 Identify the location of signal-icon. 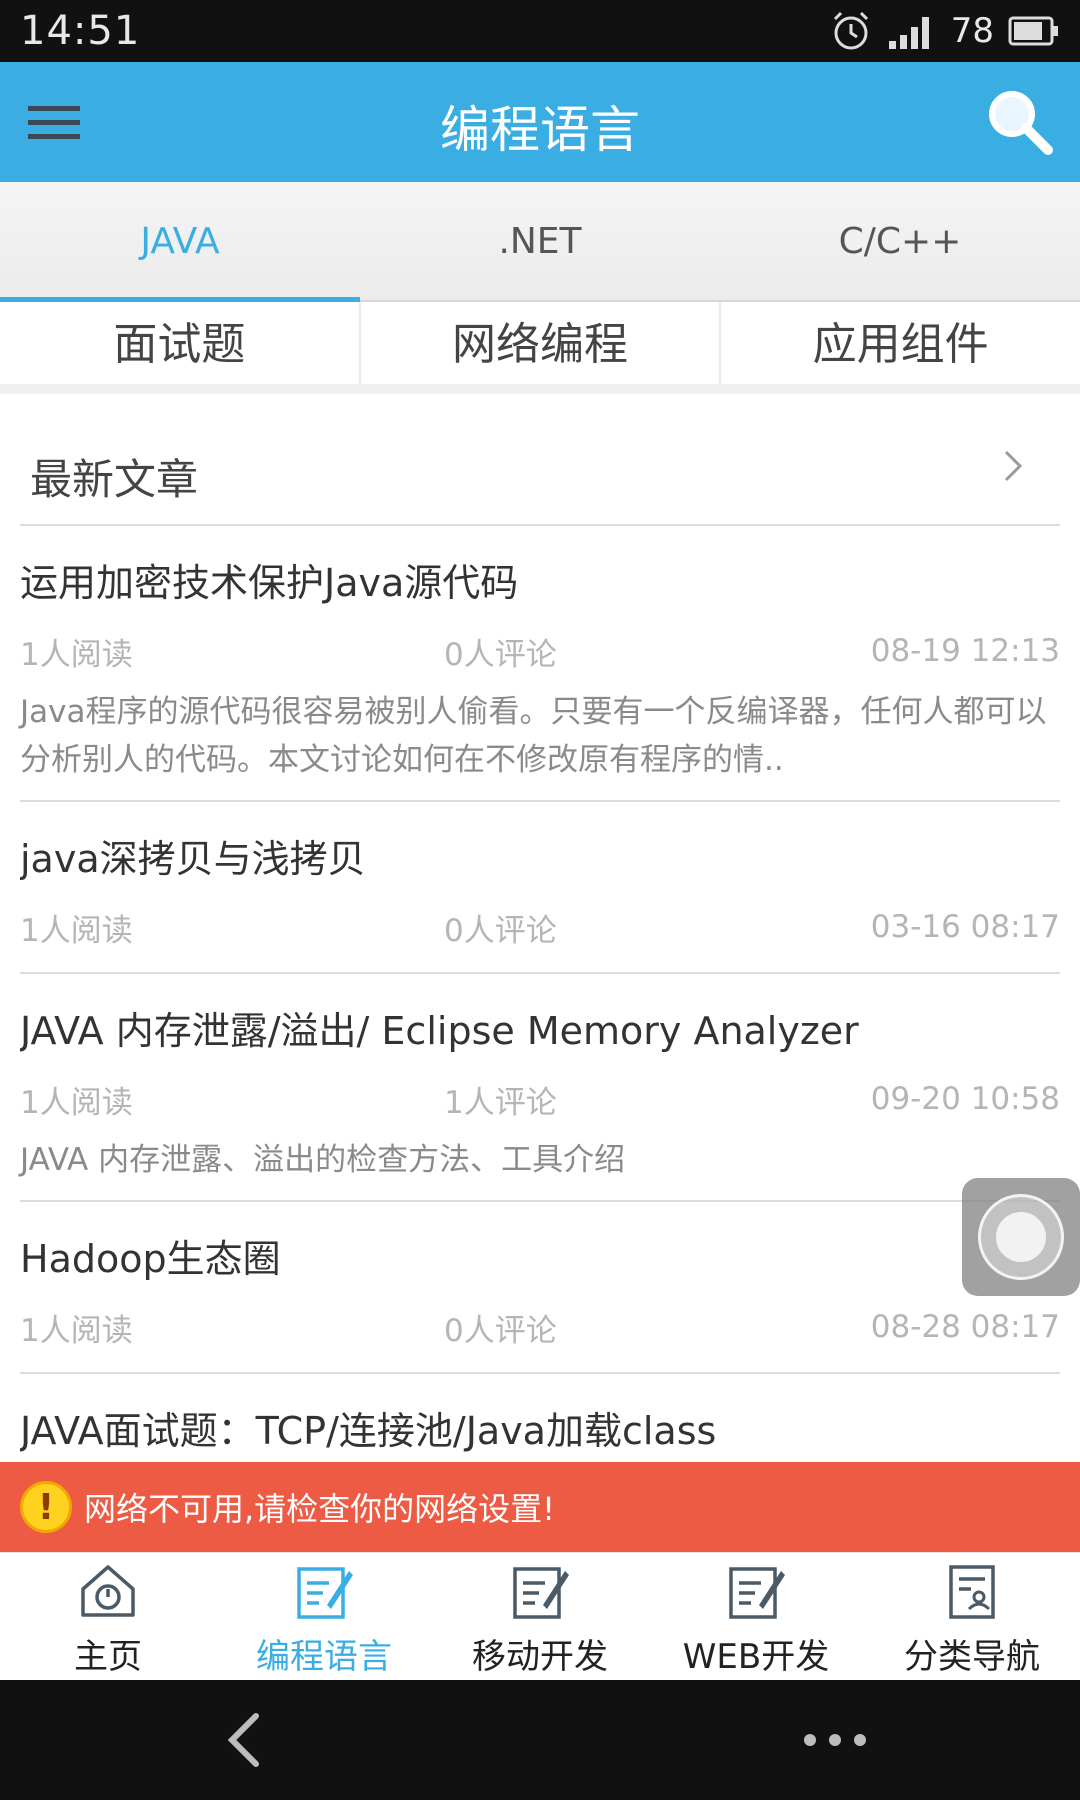
(908, 33).